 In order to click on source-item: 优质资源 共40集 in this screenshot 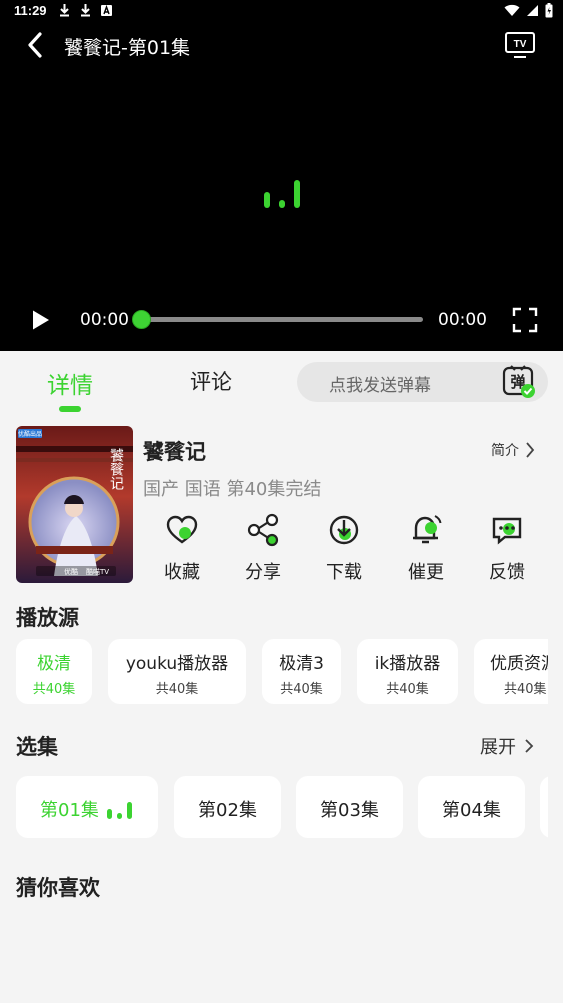, I will do `click(511, 671)`.